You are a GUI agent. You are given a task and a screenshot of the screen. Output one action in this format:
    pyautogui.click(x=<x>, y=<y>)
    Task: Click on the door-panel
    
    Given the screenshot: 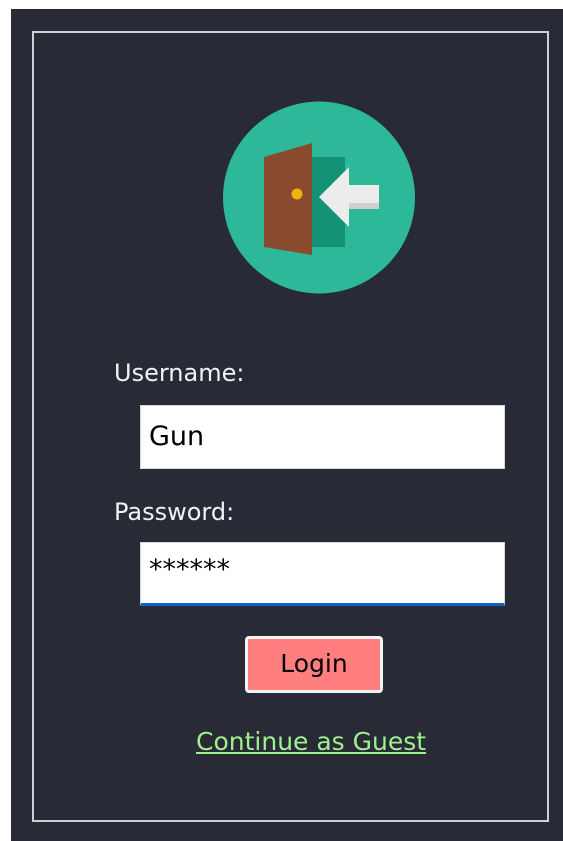 What is the action you would take?
    pyautogui.click(x=288, y=199)
    